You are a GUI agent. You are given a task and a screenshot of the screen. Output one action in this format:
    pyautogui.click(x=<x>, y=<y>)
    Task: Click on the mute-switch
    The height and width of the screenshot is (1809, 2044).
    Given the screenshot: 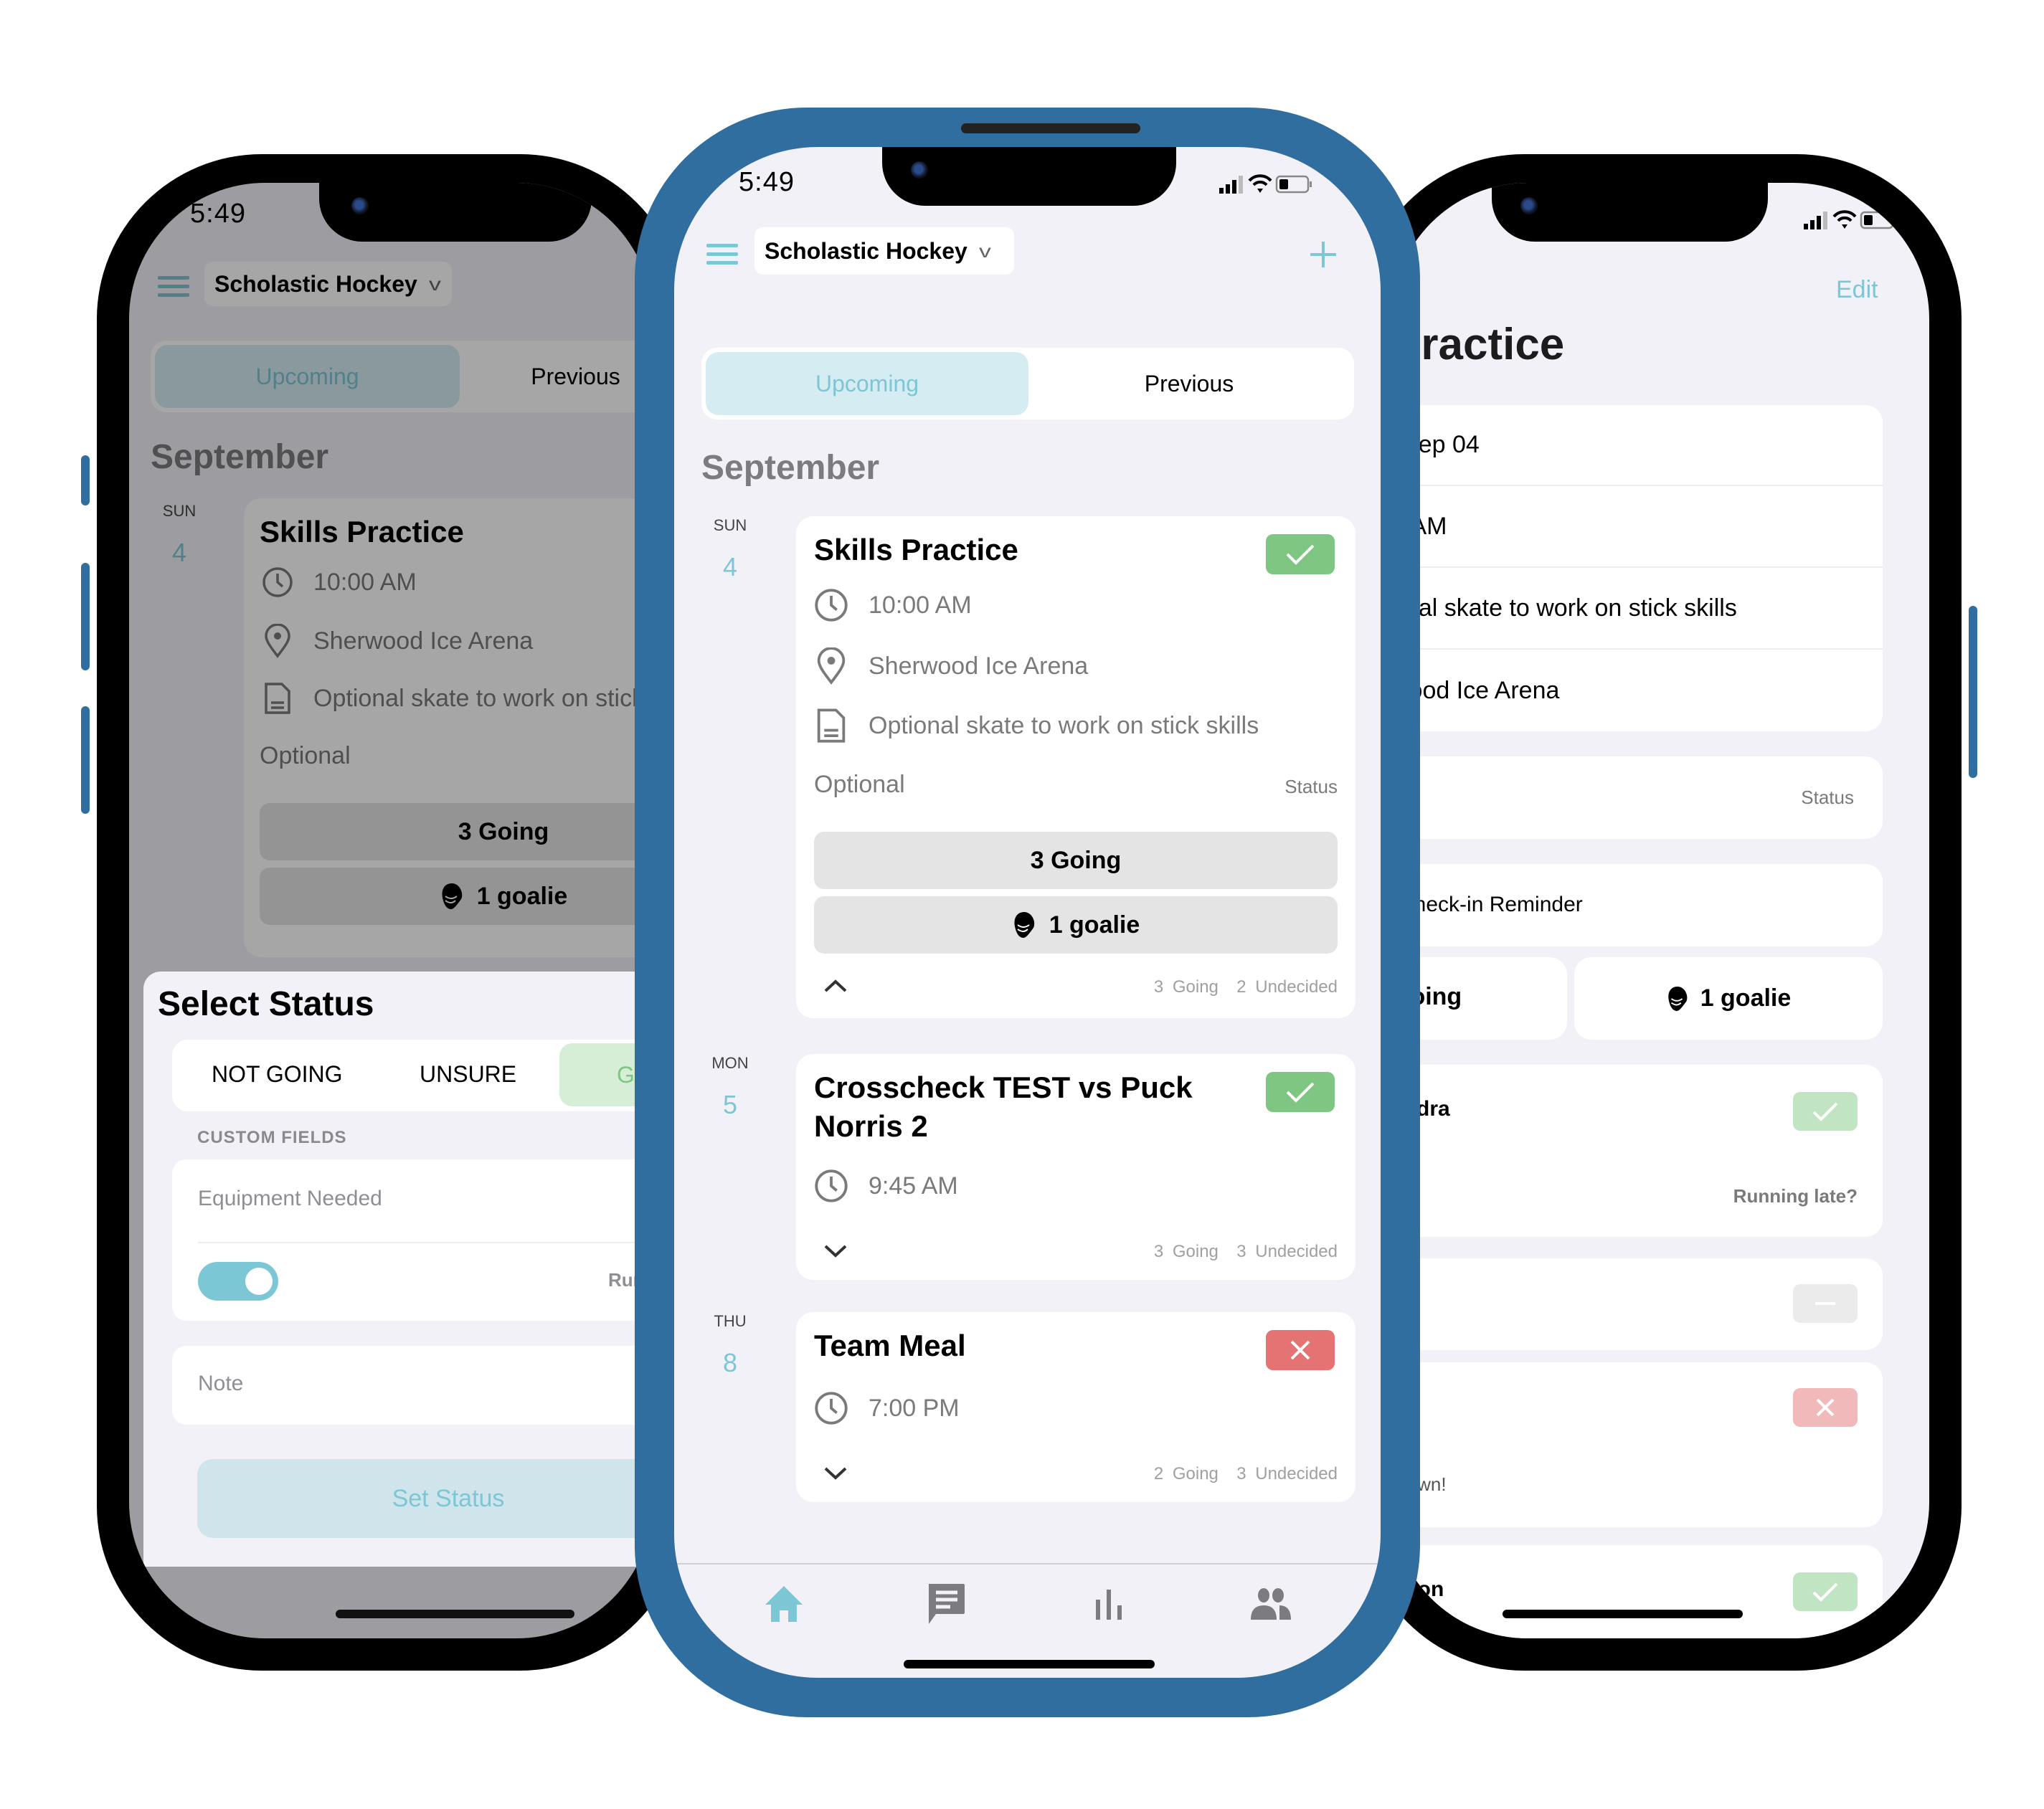 What is the action you would take?
    pyautogui.click(x=85, y=480)
    